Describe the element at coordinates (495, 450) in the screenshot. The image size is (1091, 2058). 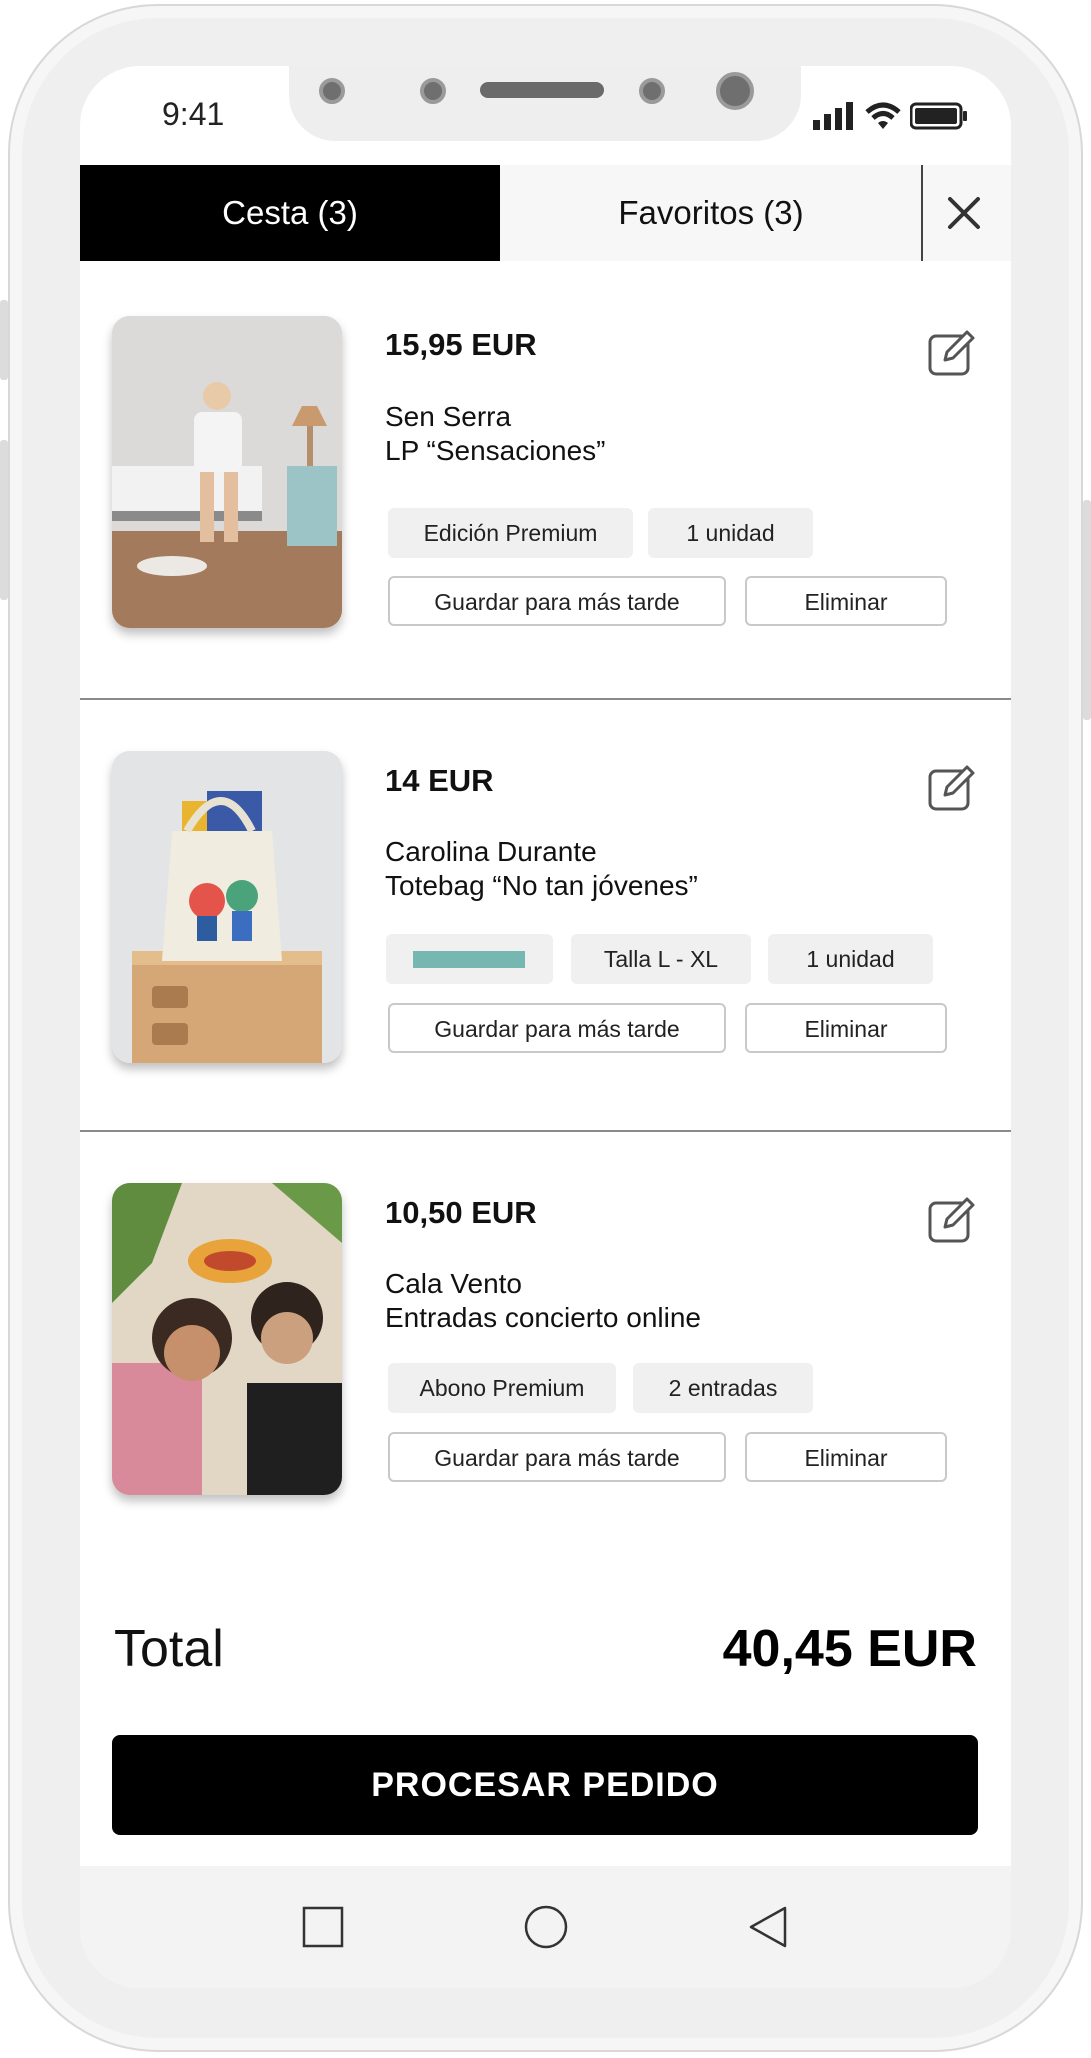
I see `item-product: LP “Sensaciones”` at that location.